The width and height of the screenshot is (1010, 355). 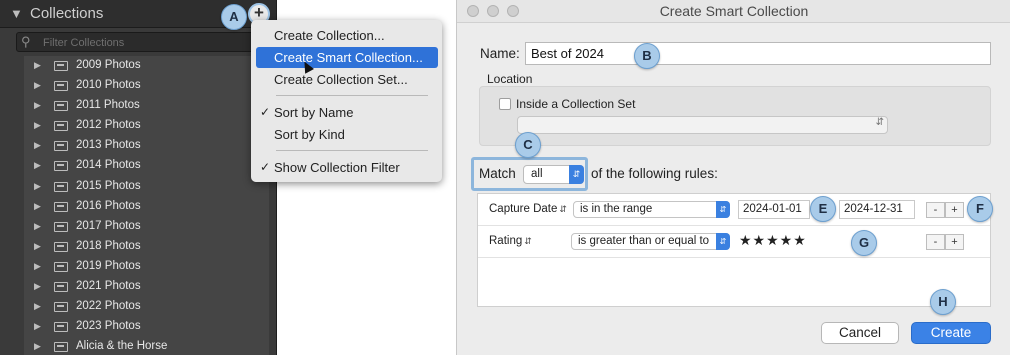 What do you see at coordinates (773, 240) in the screenshot?
I see `rating-stars: ★★★★★` at bounding box center [773, 240].